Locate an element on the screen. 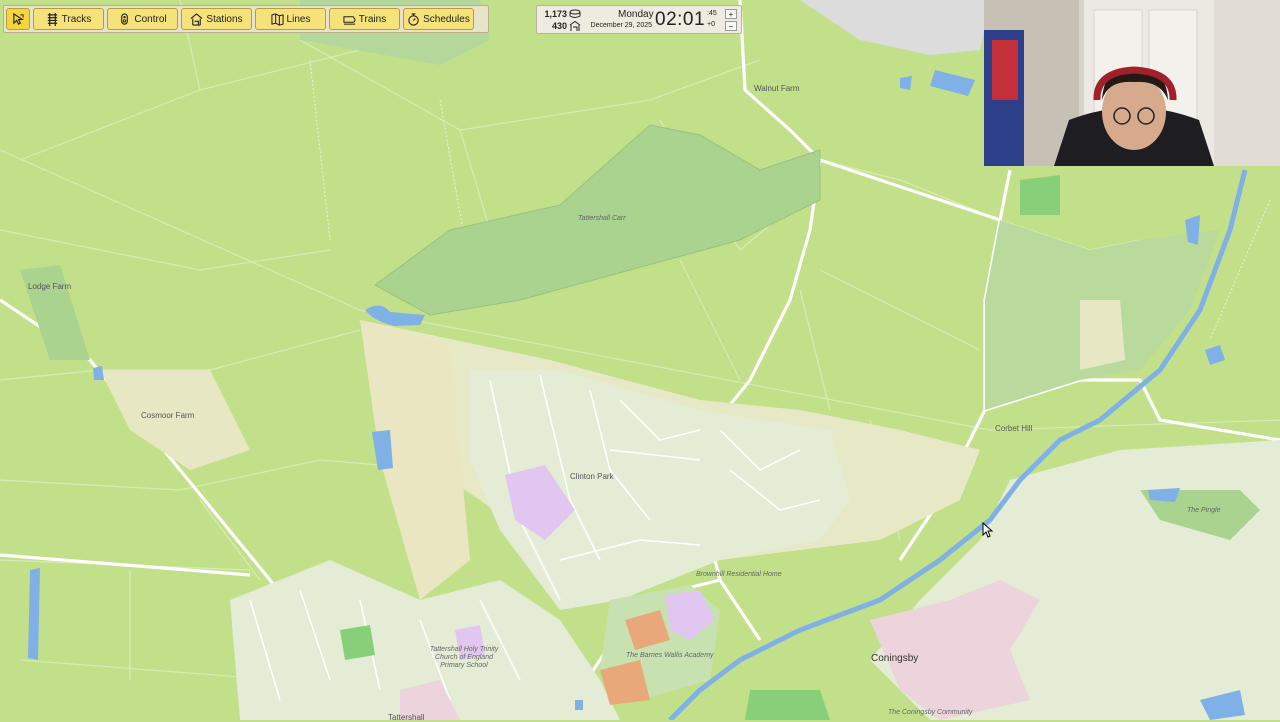 The width and height of the screenshot is (1280, 722). pointer-select-icon is located at coordinates (18, 18).